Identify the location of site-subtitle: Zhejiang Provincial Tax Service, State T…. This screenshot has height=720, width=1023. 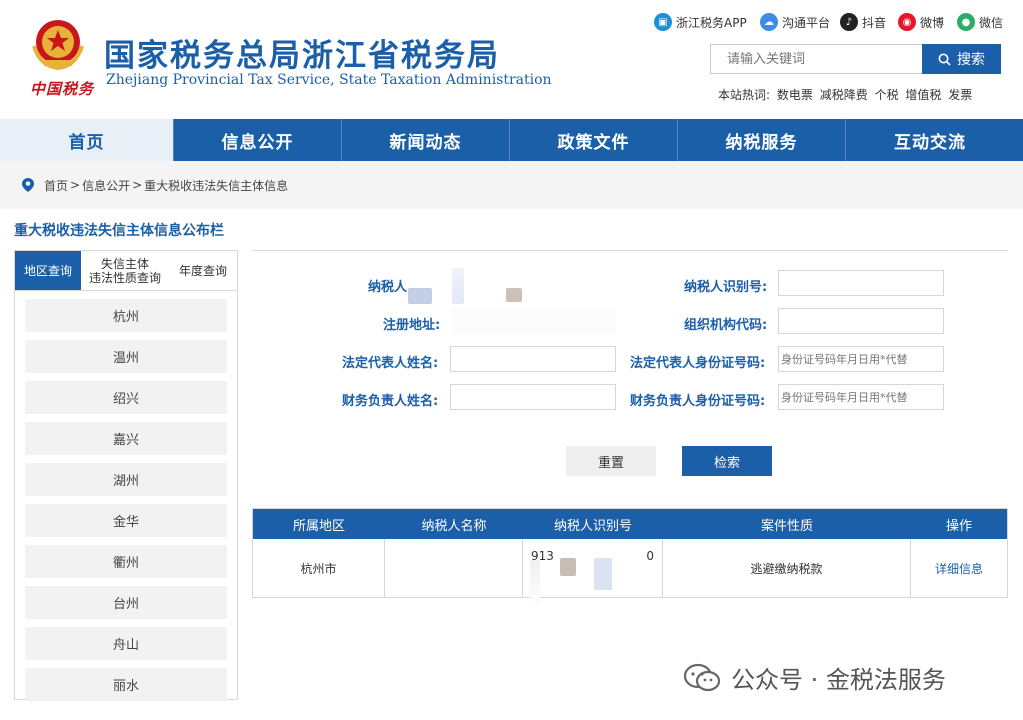
(329, 80).